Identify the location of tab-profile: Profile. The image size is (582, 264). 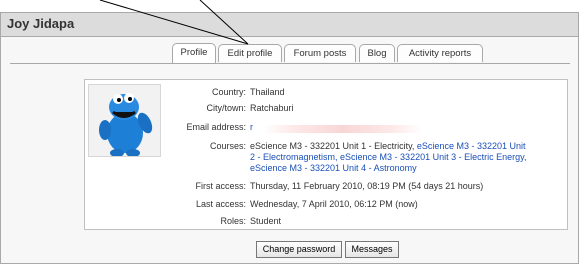
(194, 53).